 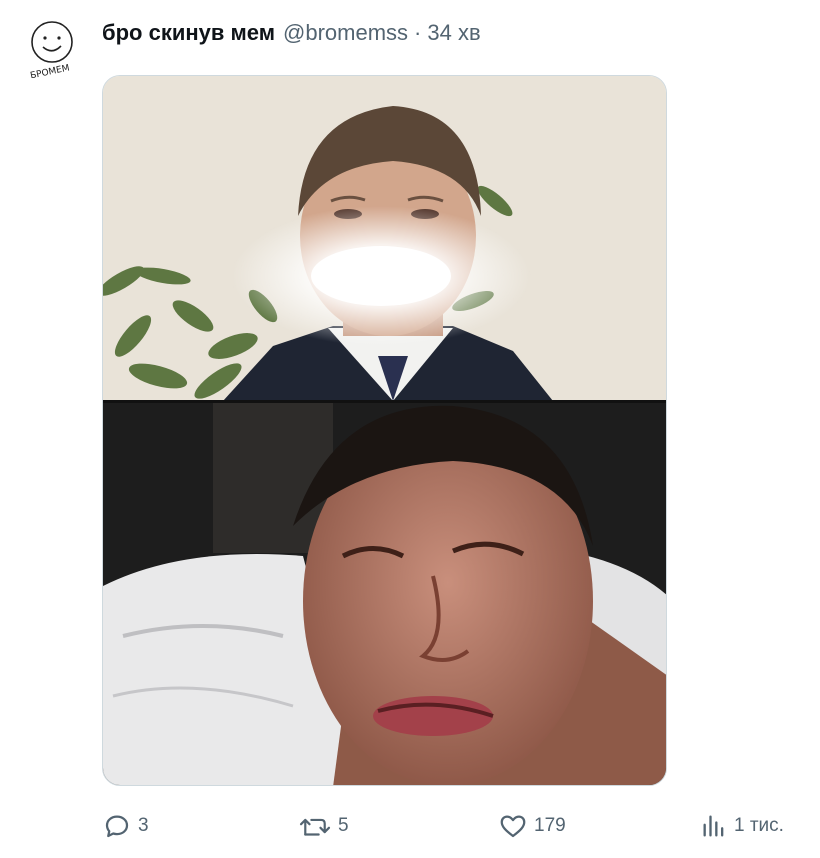 I want to click on reply-button: 3, so click(x=125, y=826).